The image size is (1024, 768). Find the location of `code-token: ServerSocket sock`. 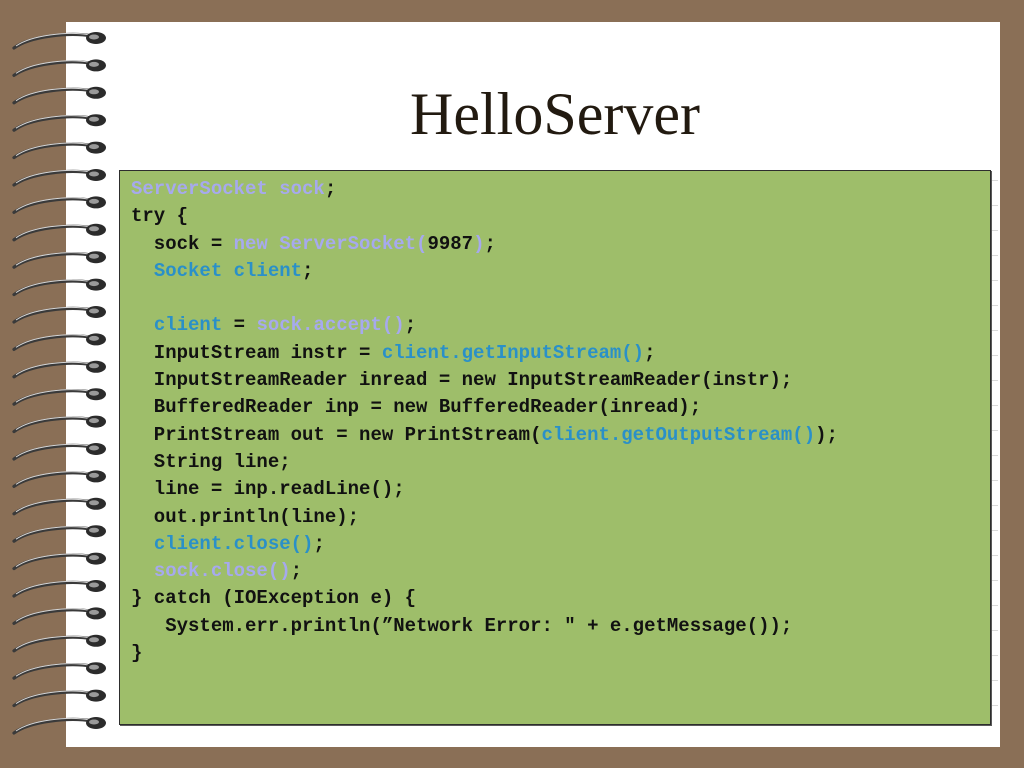

code-token: ServerSocket sock is located at coordinates (228, 189).